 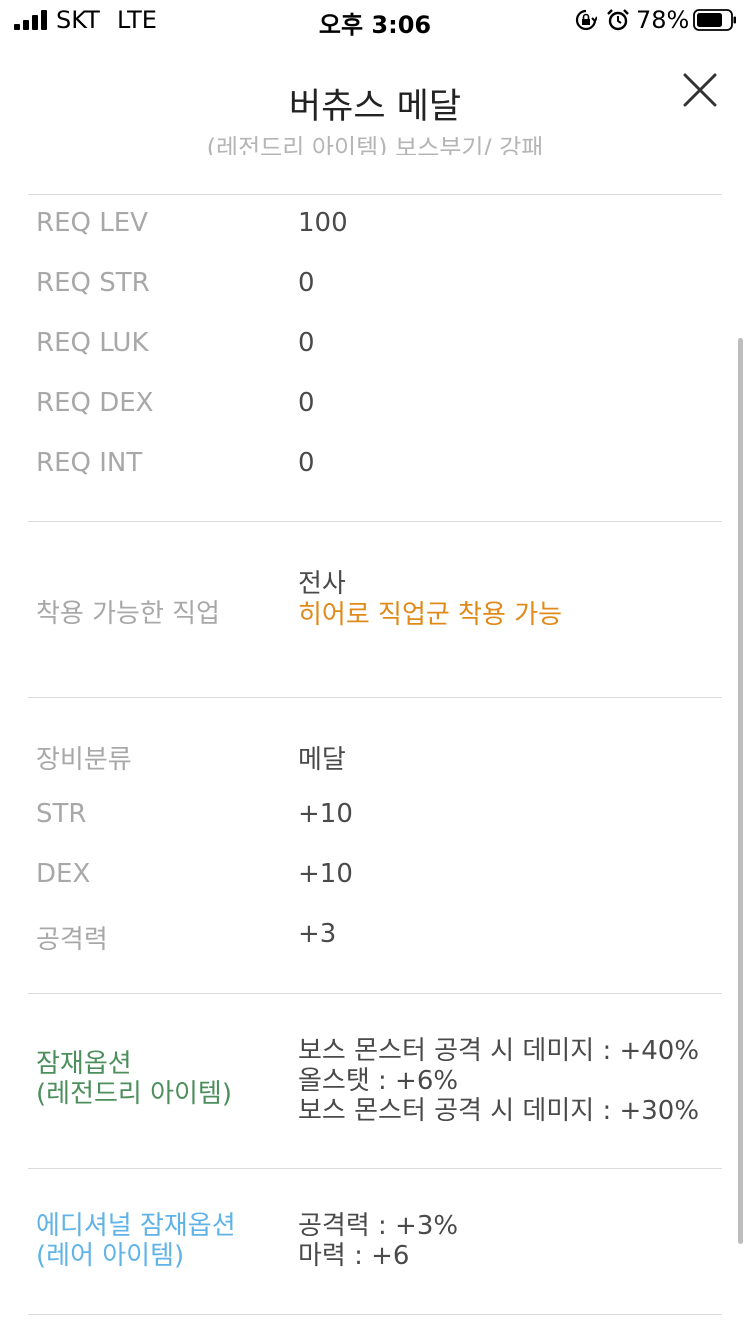 I want to click on page-title: 버츄스 메달, so click(x=375, y=107).